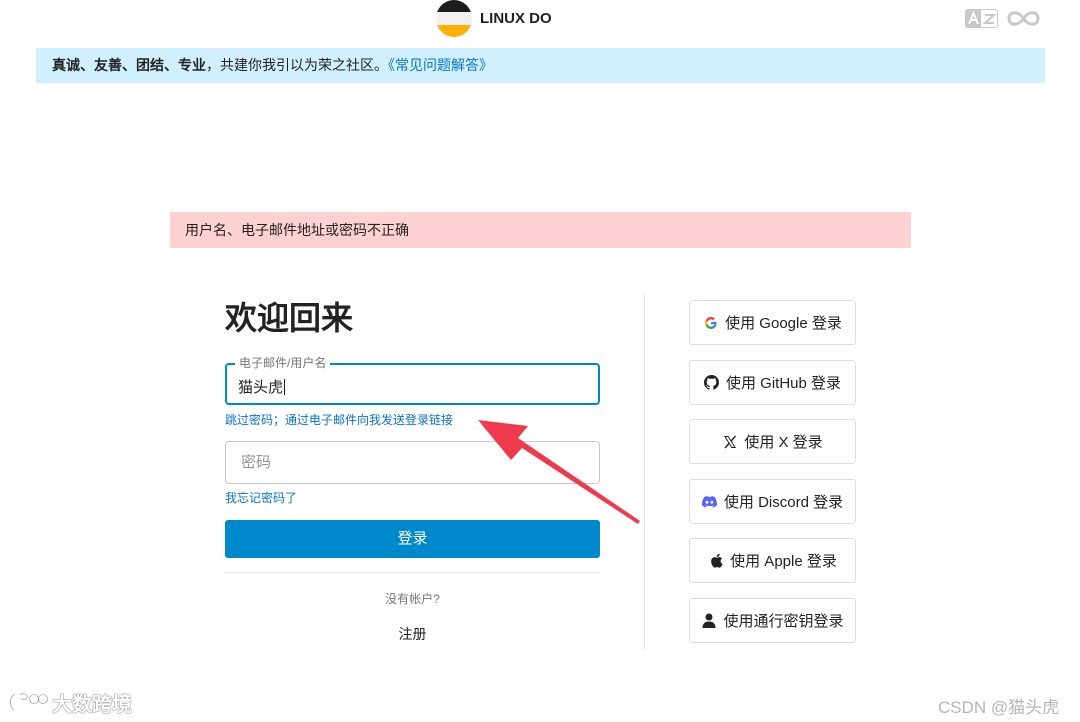  Describe the element at coordinates (285, 387) in the screenshot. I see `text-caret` at that location.